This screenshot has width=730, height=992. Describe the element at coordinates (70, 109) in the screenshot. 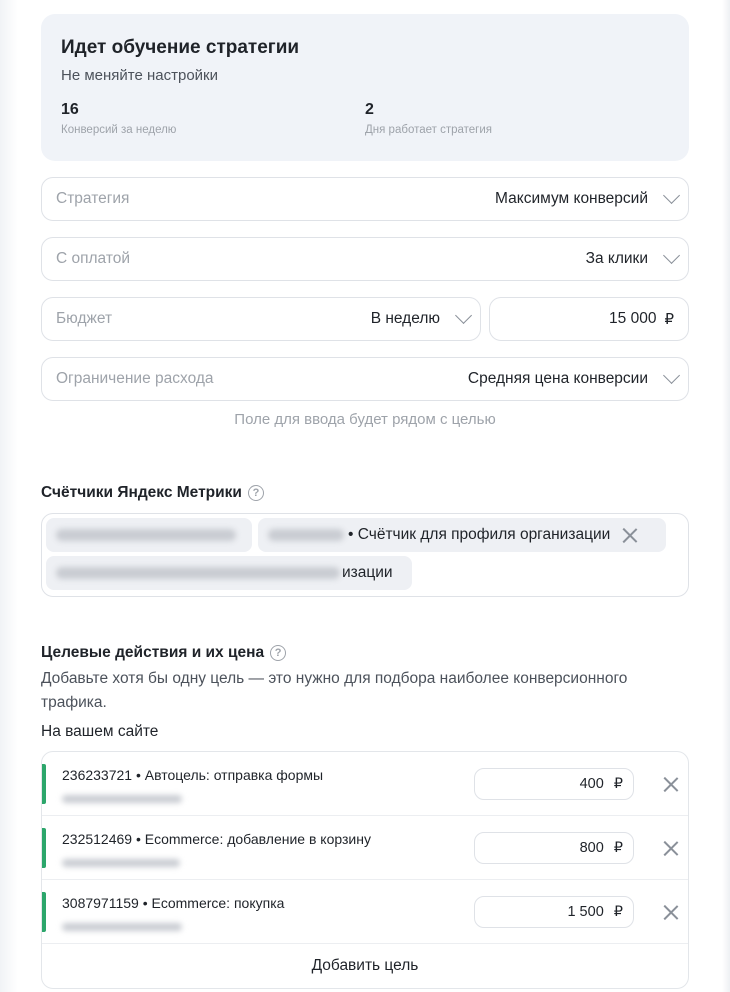

I see `stat-value: 16` at that location.